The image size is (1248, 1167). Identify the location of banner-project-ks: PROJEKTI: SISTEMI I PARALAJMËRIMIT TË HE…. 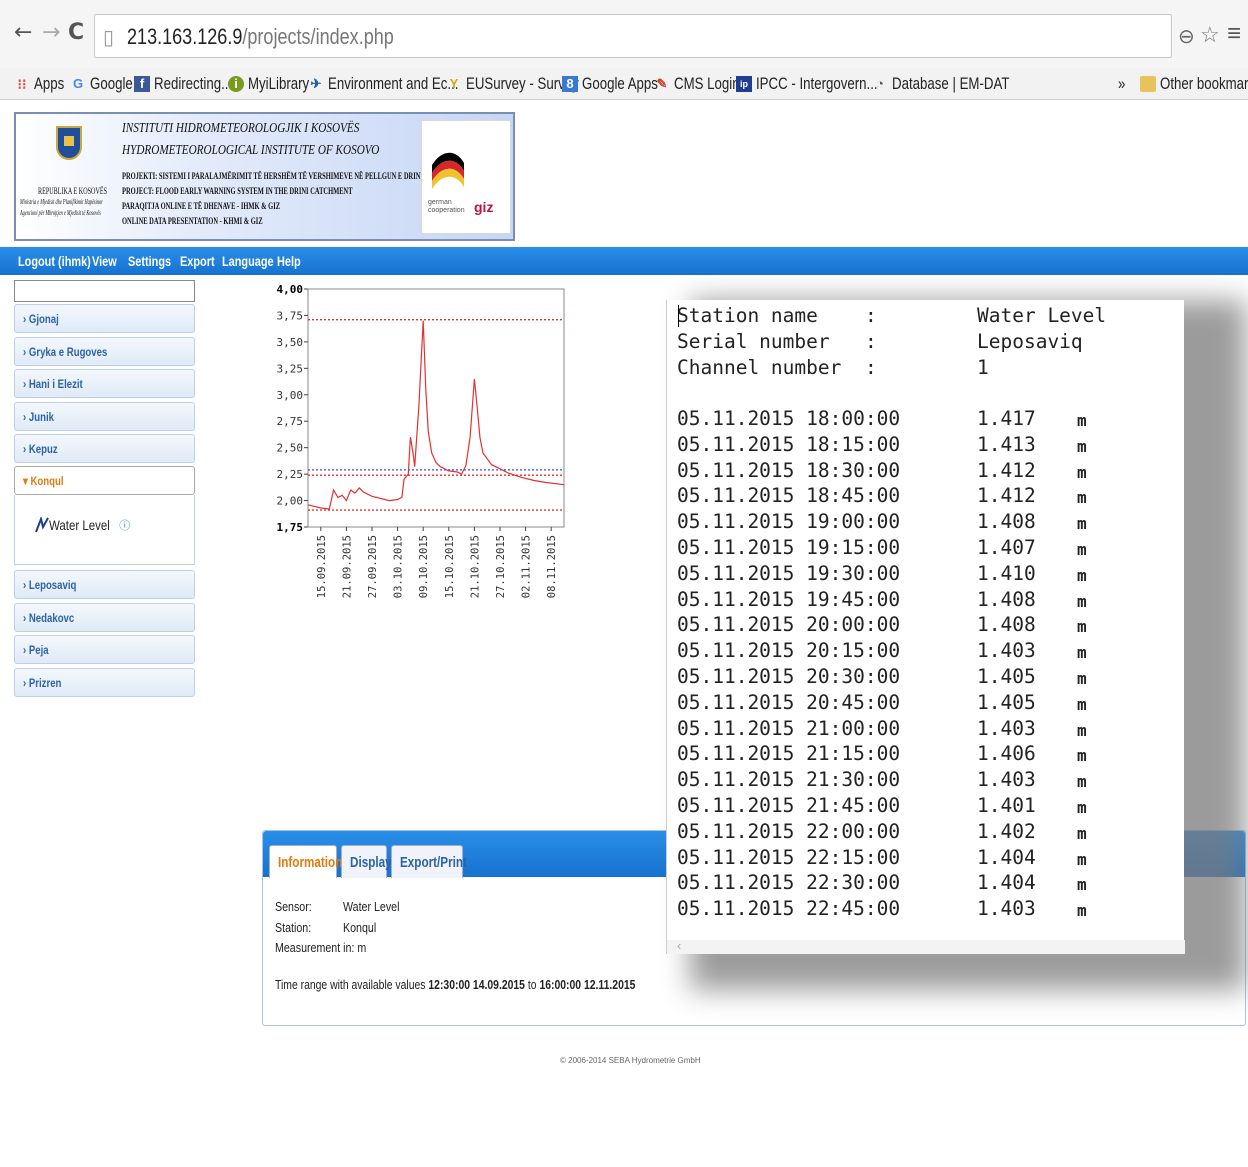
(275, 176).